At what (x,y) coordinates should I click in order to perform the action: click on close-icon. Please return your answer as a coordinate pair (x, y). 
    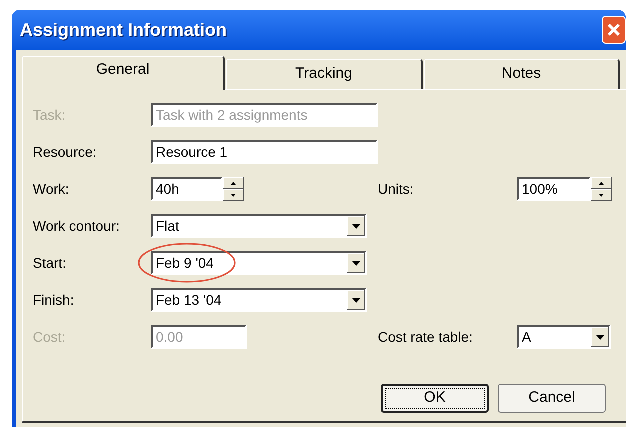
    Looking at the image, I should click on (614, 30).